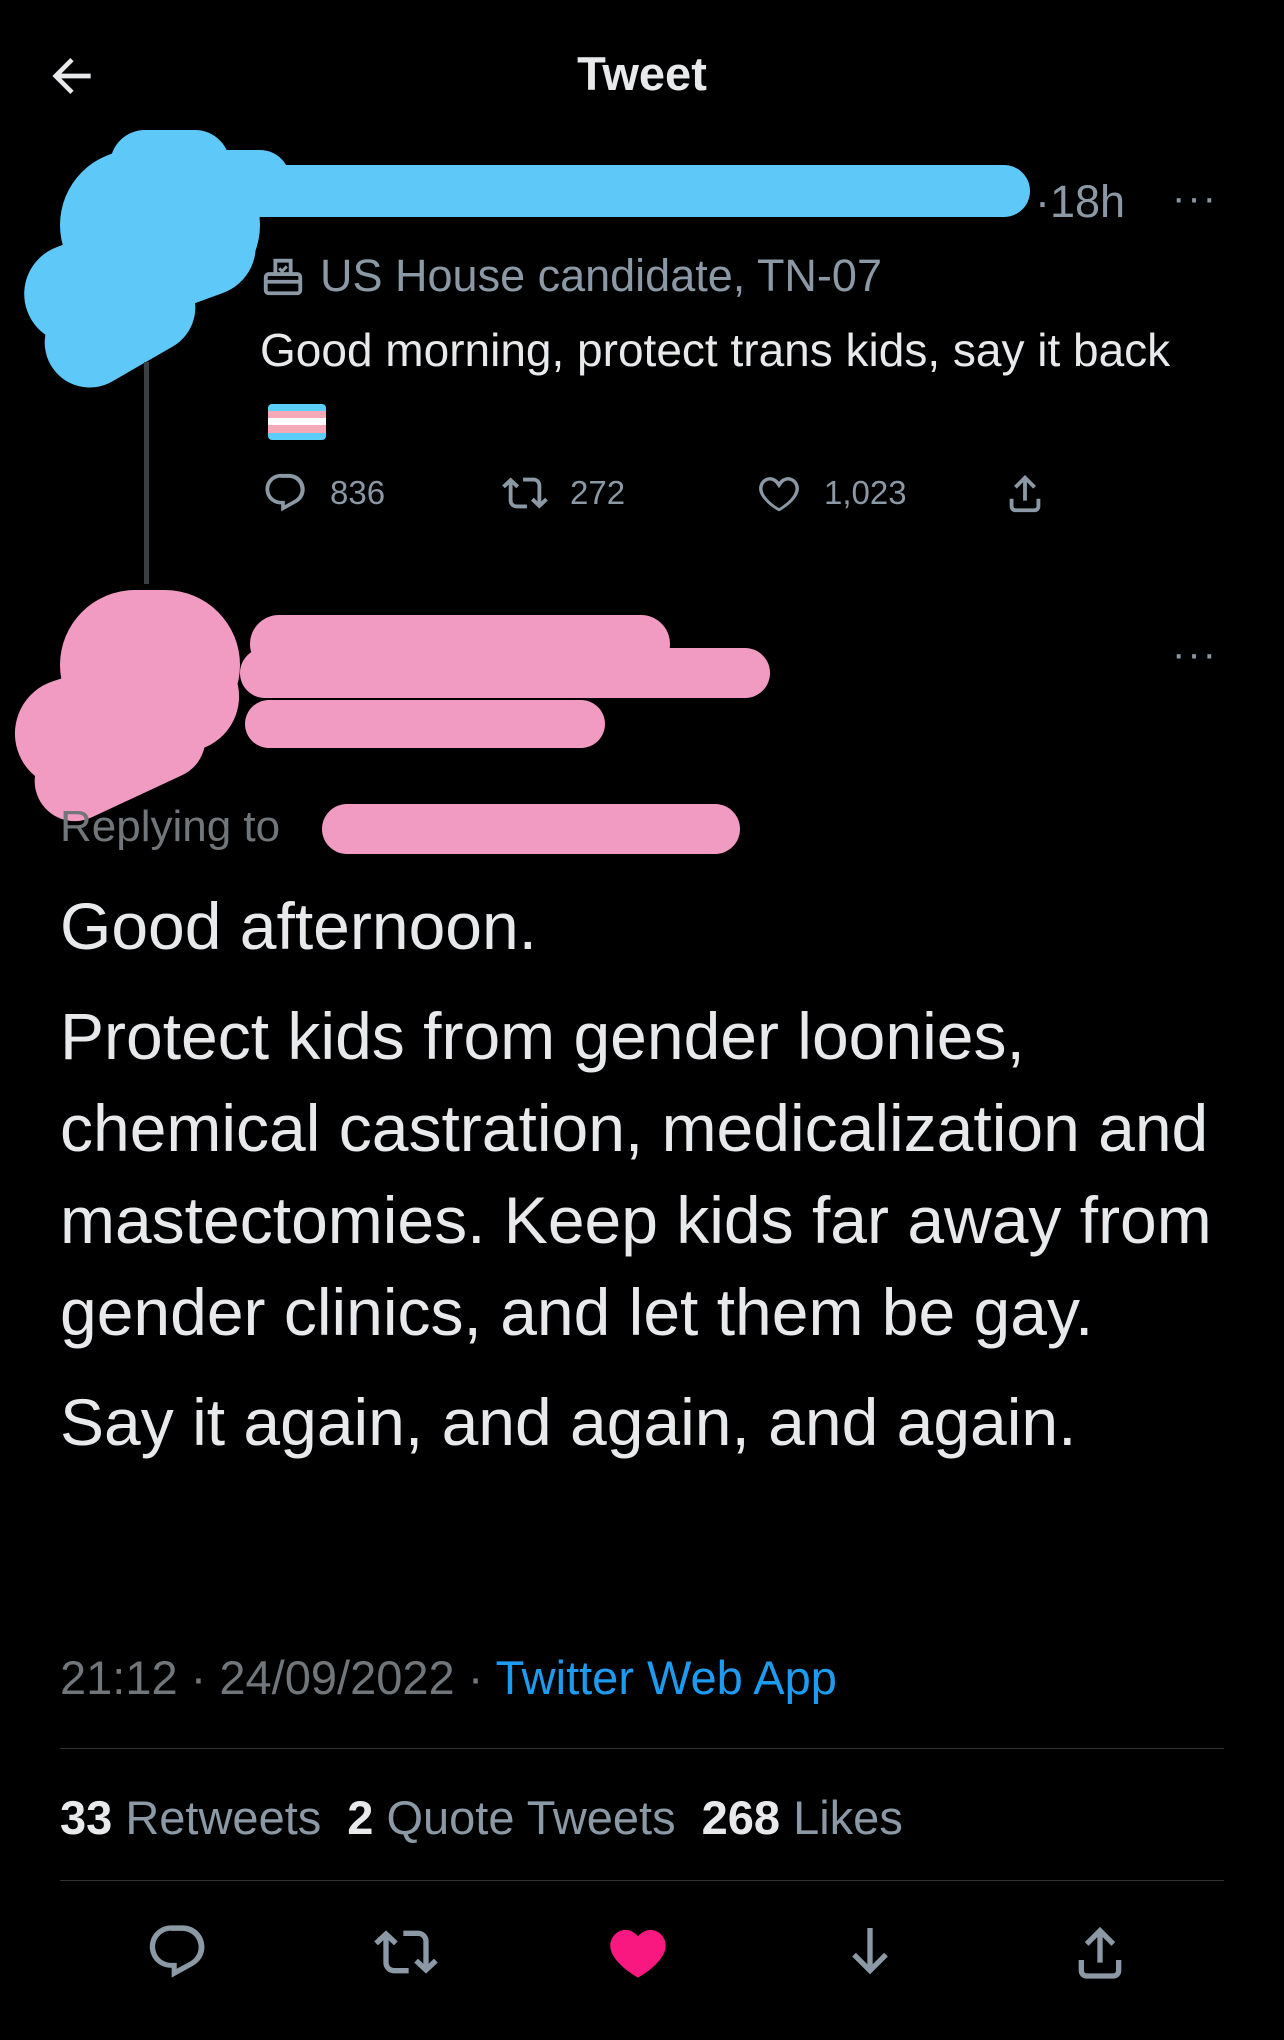 The height and width of the screenshot is (2040, 1284). Describe the element at coordinates (297, 421) in the screenshot. I see `transgender-flag-icon` at that location.